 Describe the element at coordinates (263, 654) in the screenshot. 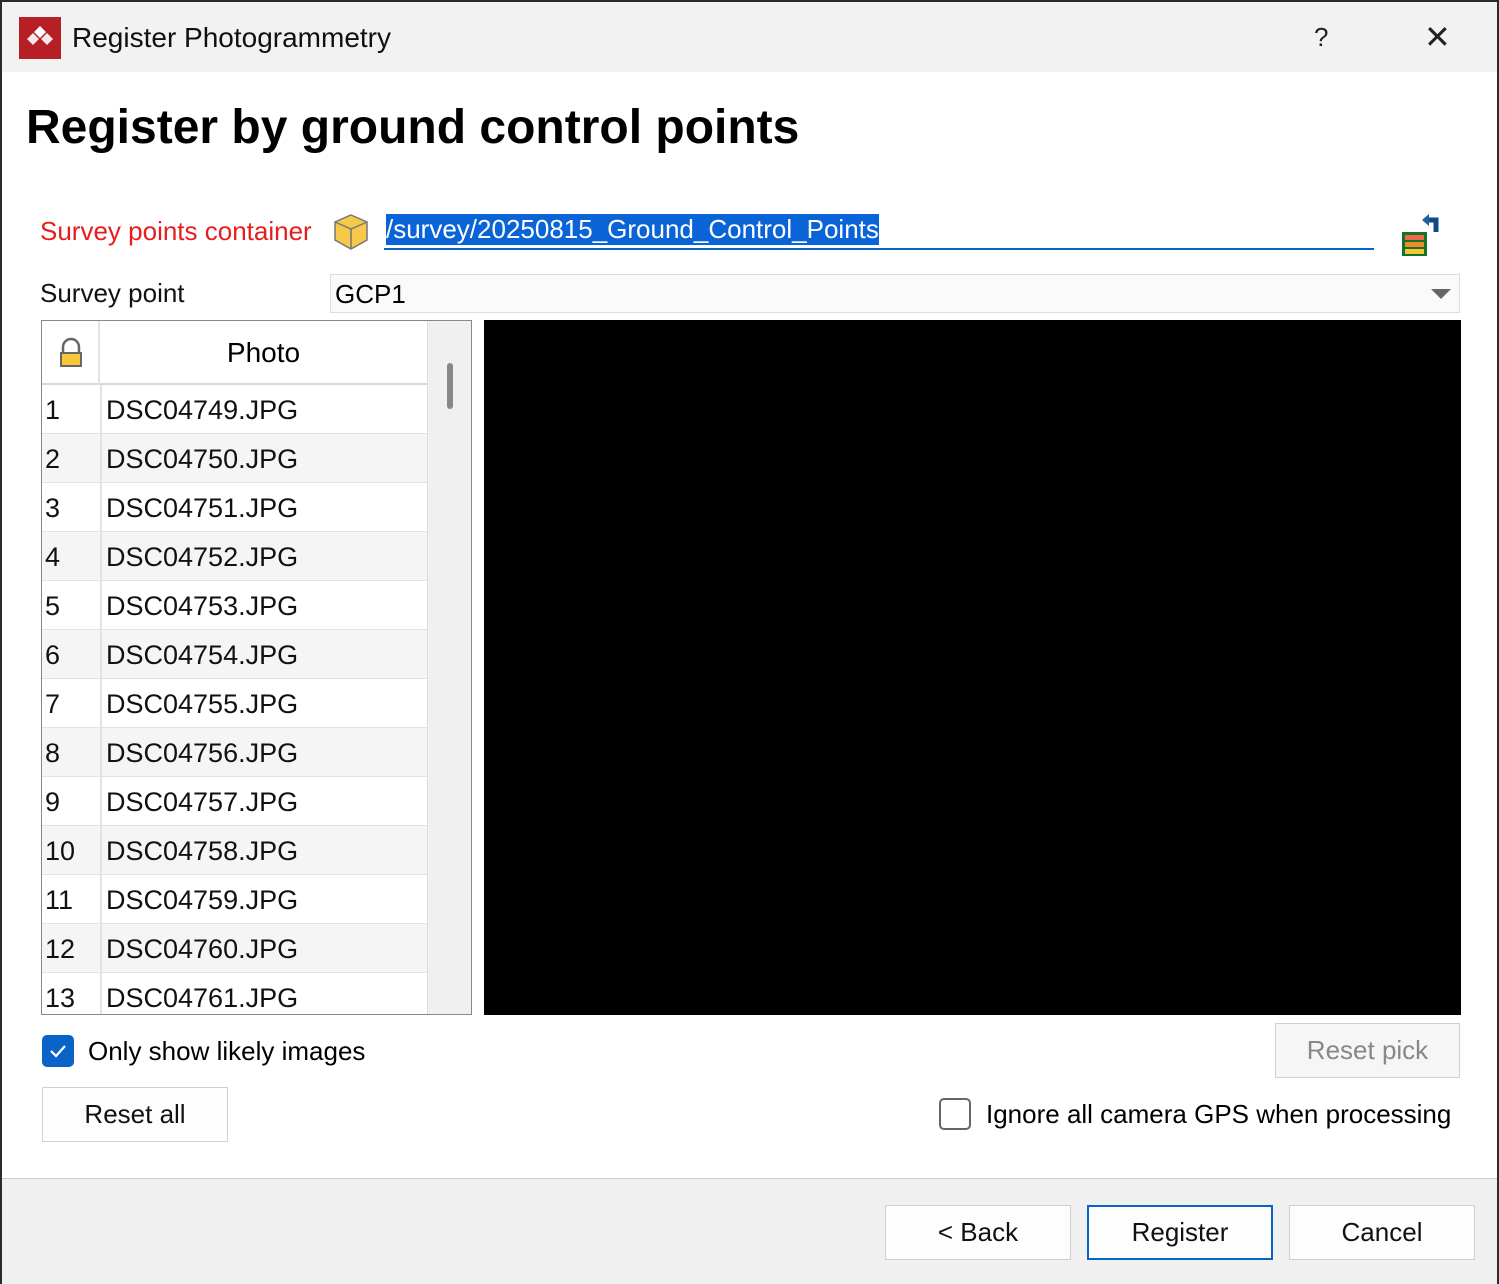

I see `photo-name: DSC04754.JPG` at that location.